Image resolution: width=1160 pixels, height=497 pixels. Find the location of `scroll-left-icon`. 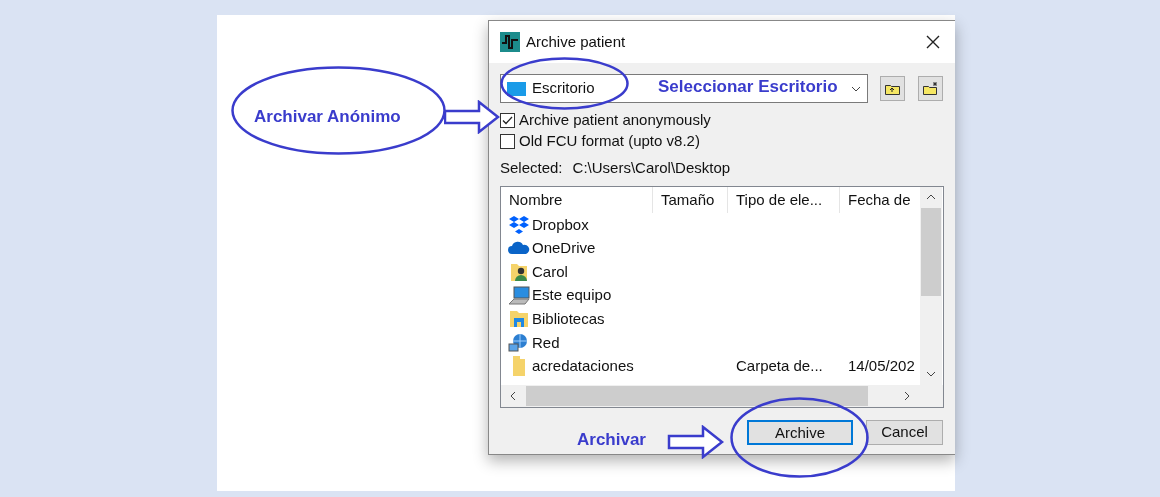

scroll-left-icon is located at coordinates (513, 396).